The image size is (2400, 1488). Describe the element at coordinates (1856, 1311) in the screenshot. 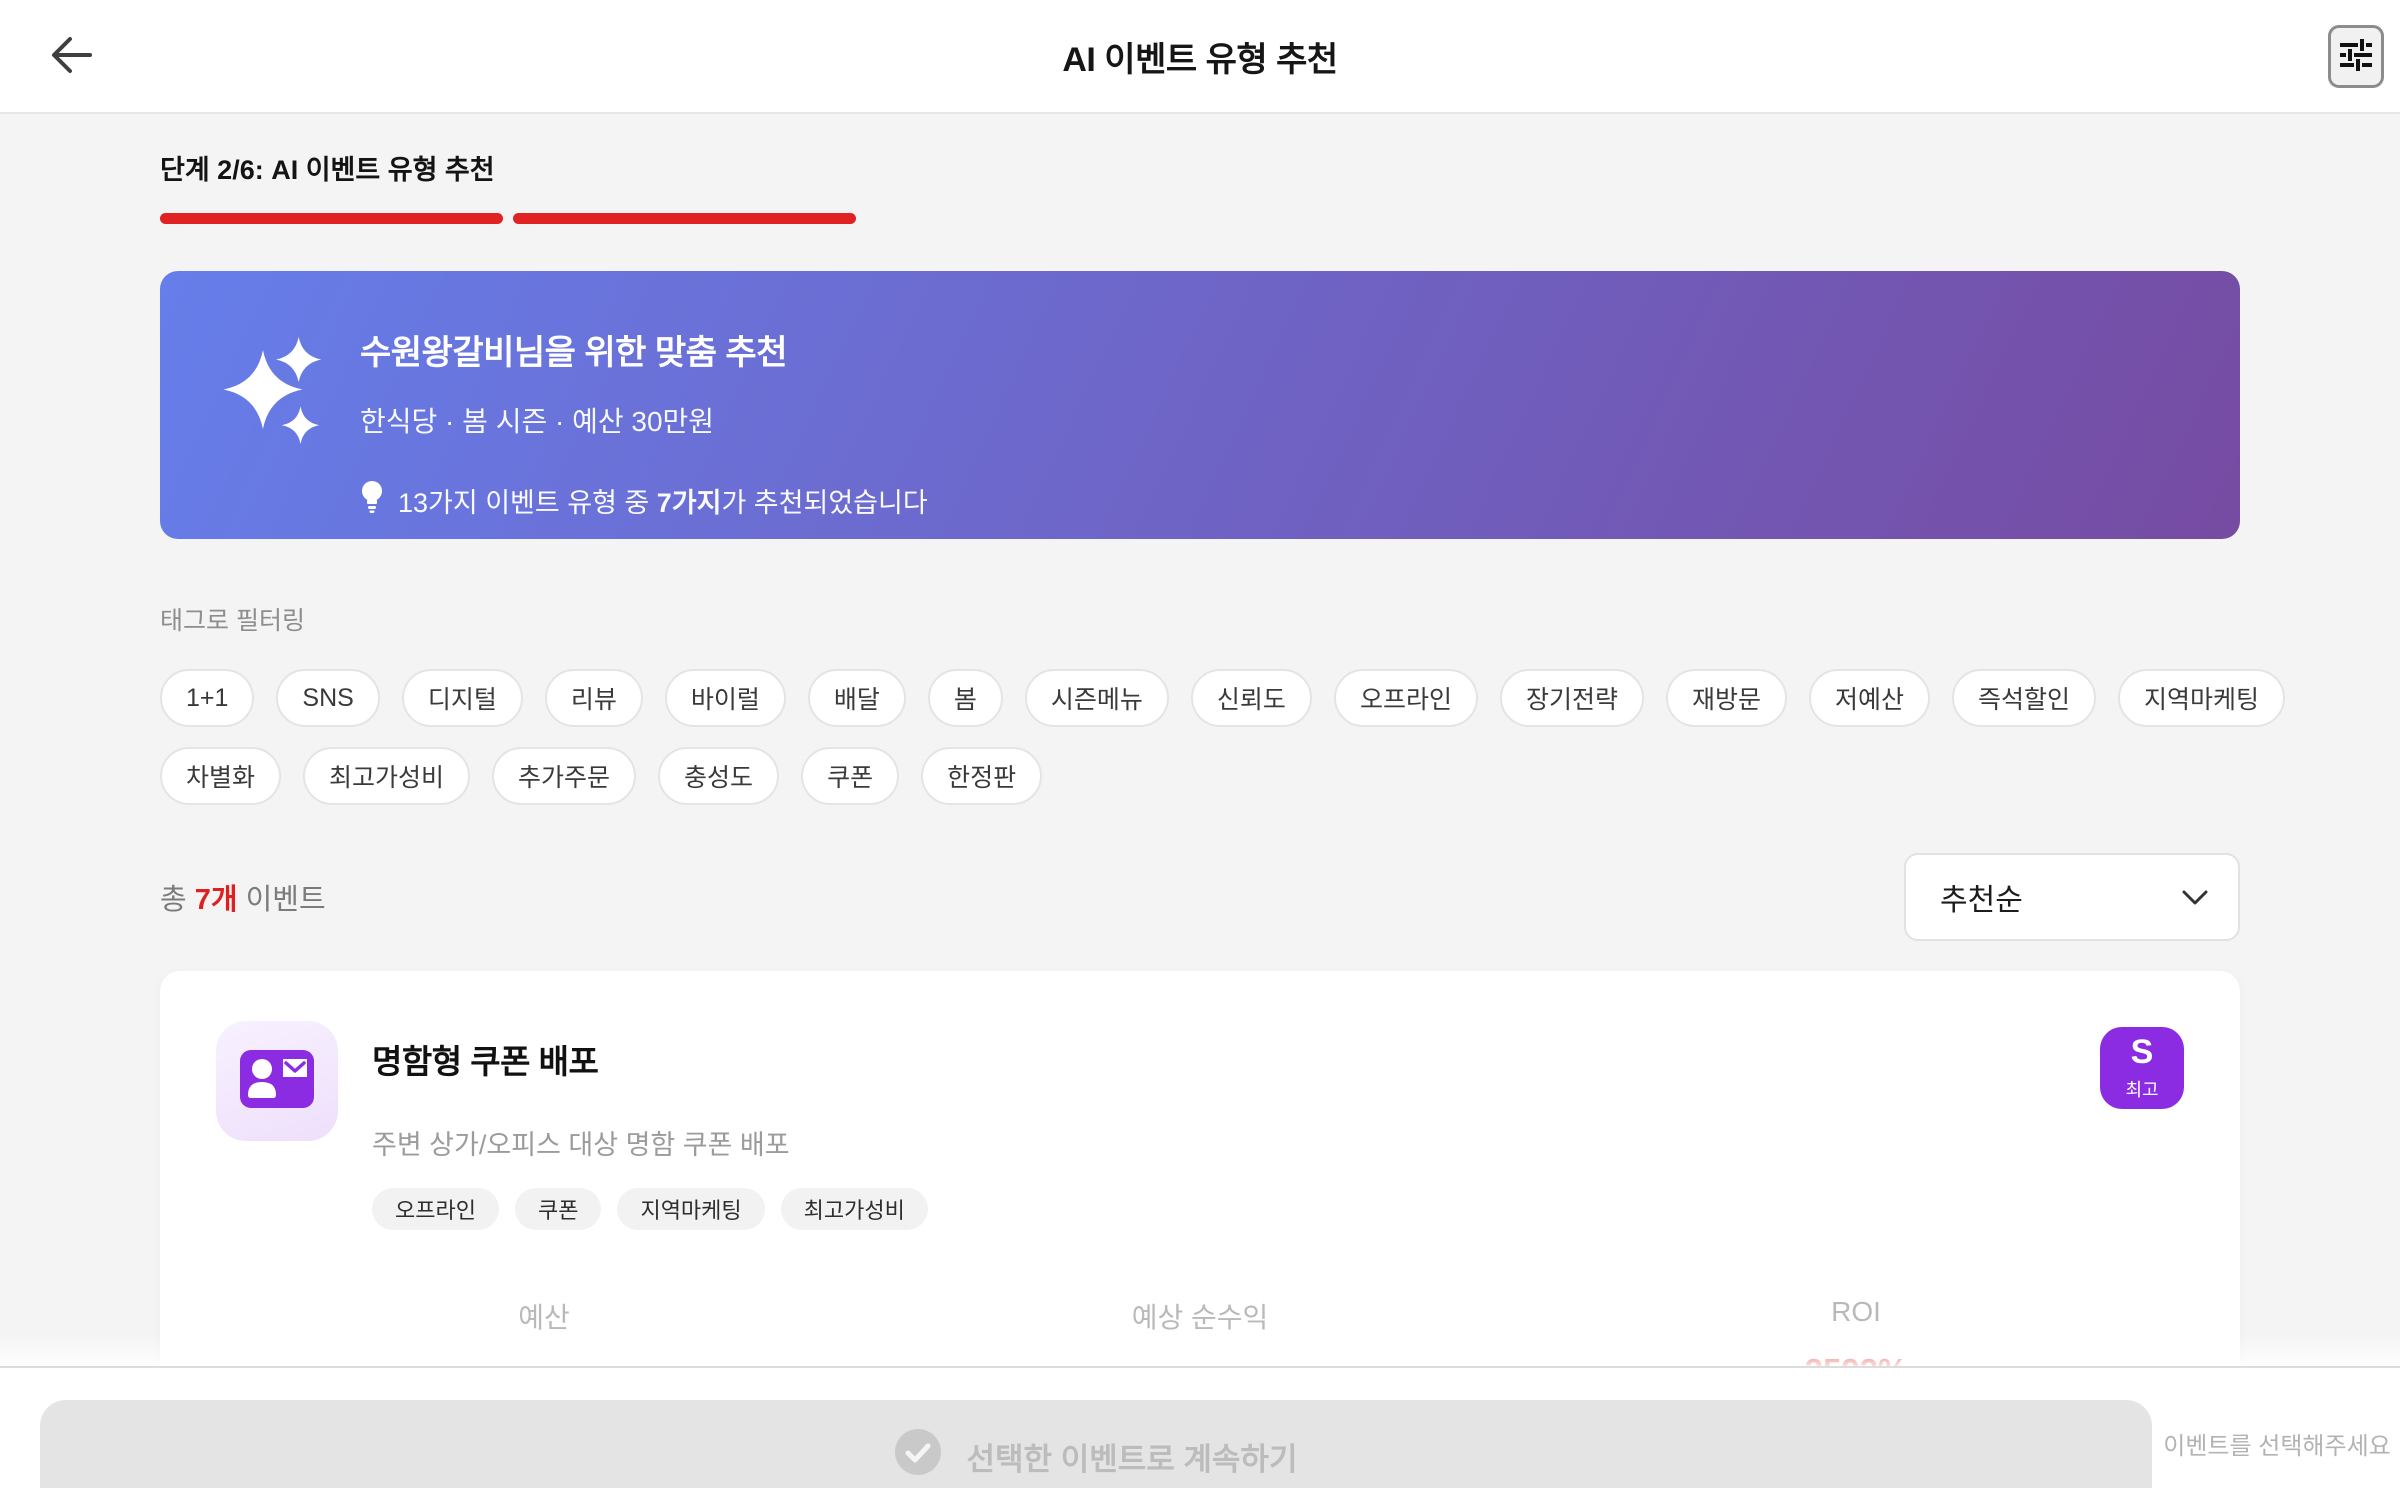

I see `stat-label: ROI` at that location.